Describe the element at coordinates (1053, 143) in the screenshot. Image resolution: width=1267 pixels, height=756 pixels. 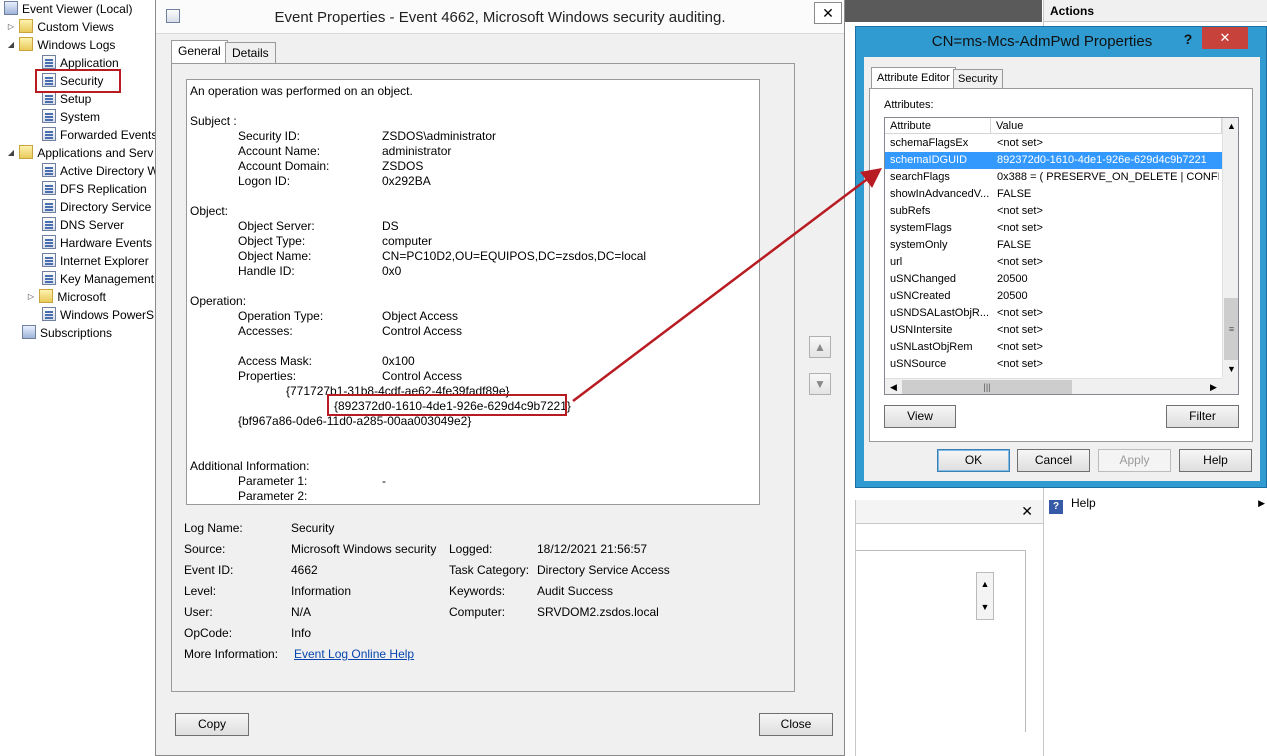
I see `attribute-row: schemaFlagsEx <not set>` at that location.